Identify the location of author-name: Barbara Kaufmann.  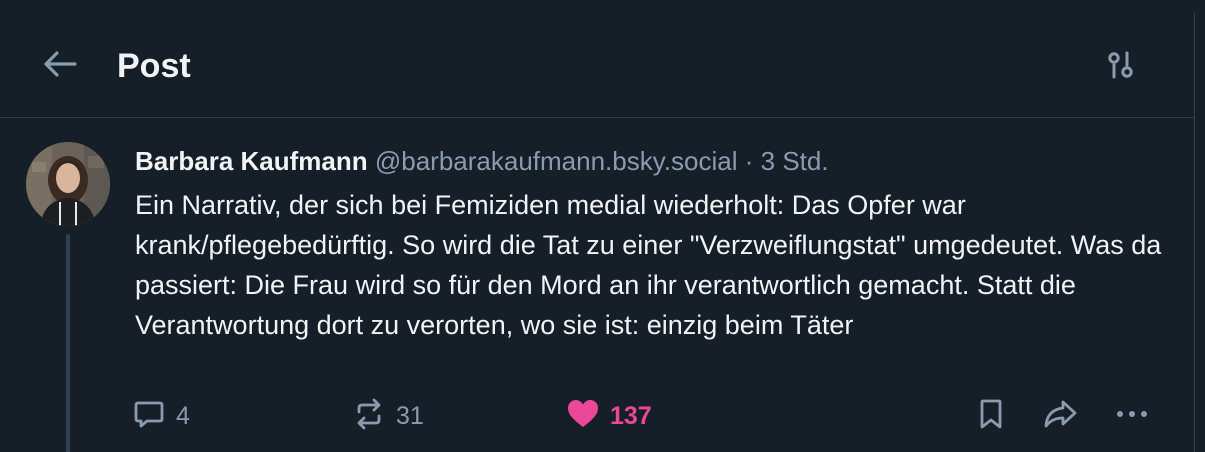
(251, 161).